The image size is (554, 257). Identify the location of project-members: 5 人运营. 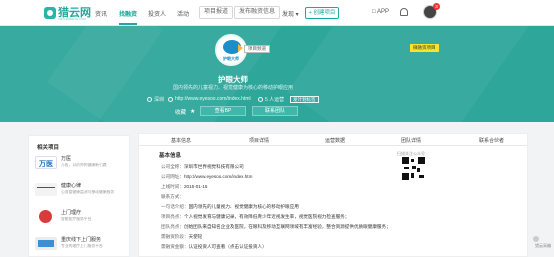
(271, 99).